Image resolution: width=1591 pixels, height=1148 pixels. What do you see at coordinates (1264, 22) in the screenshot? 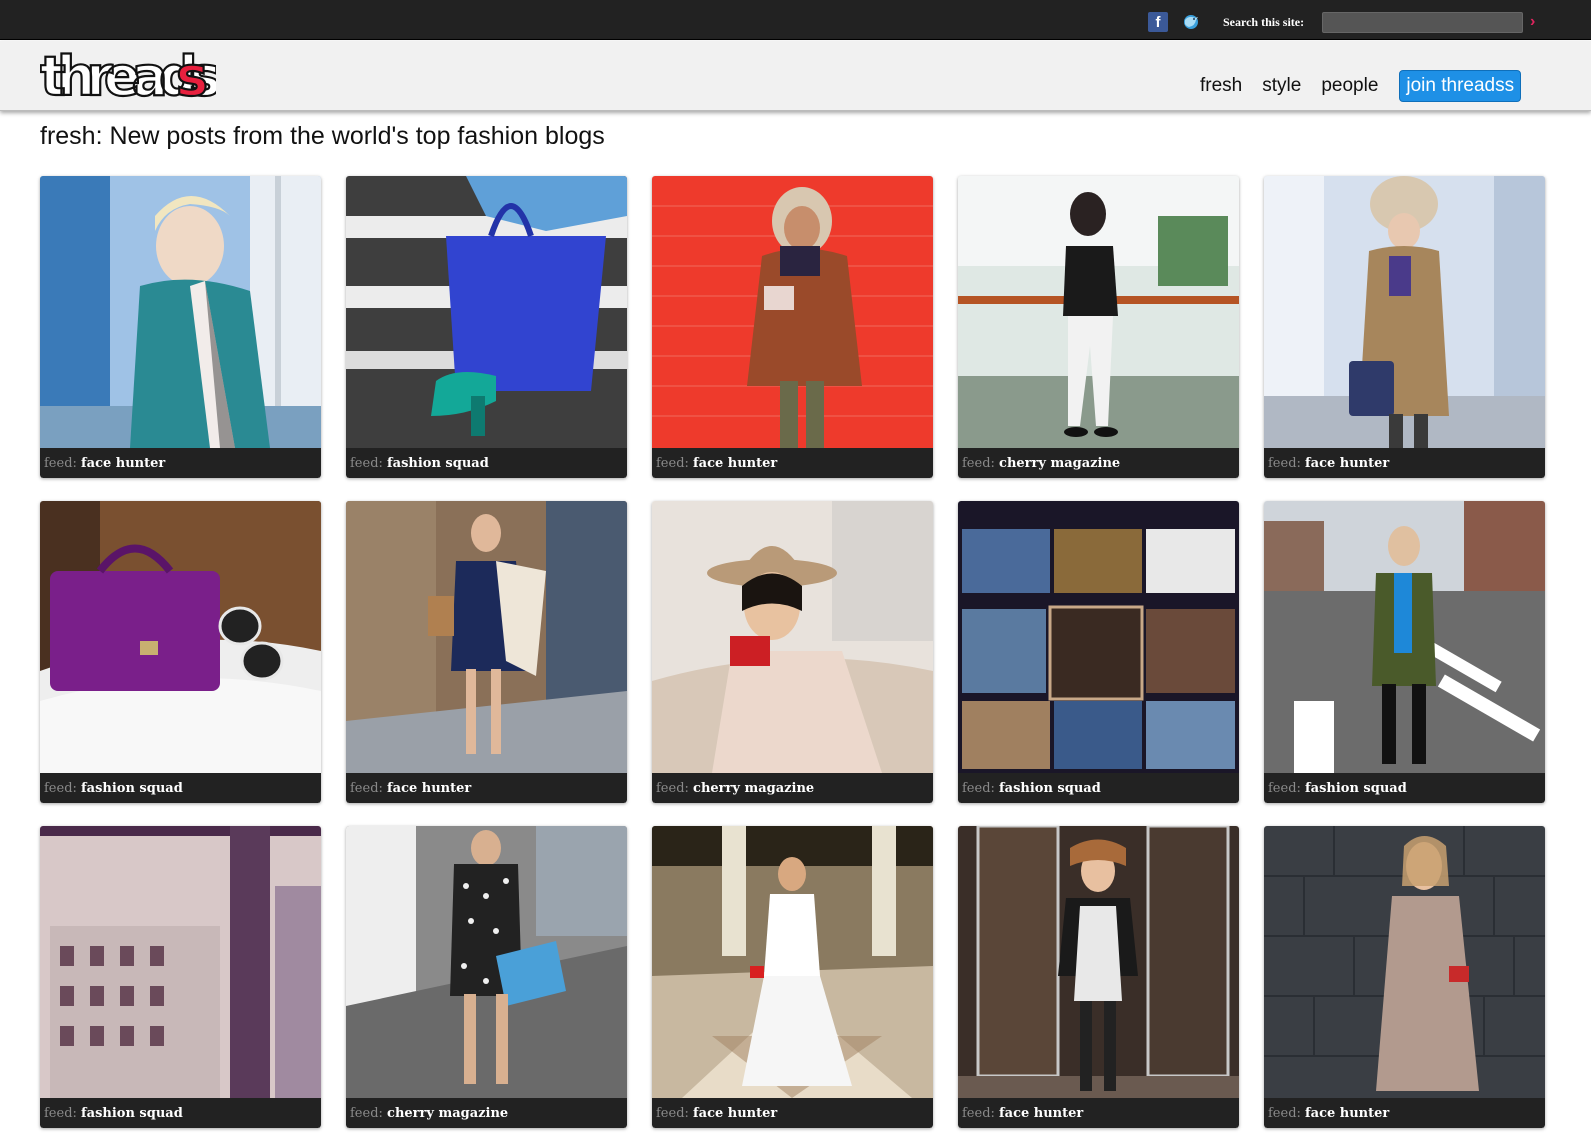
I see `search-label: Search this site:` at bounding box center [1264, 22].